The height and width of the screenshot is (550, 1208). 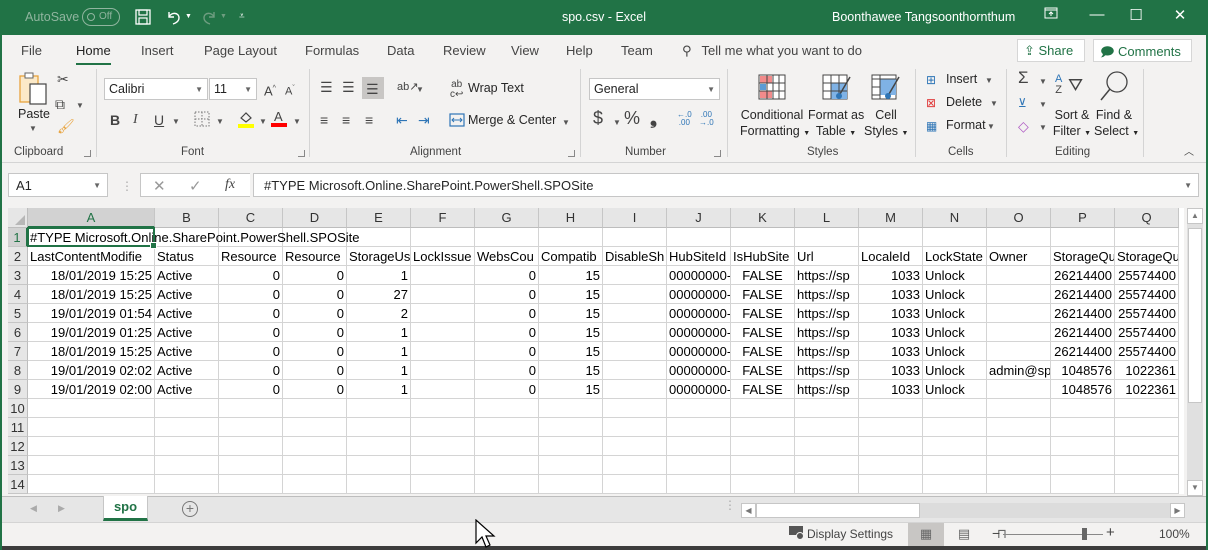 What do you see at coordinates (1043, 104) in the screenshot?
I see `fill-dropdown-icon: ▼` at bounding box center [1043, 104].